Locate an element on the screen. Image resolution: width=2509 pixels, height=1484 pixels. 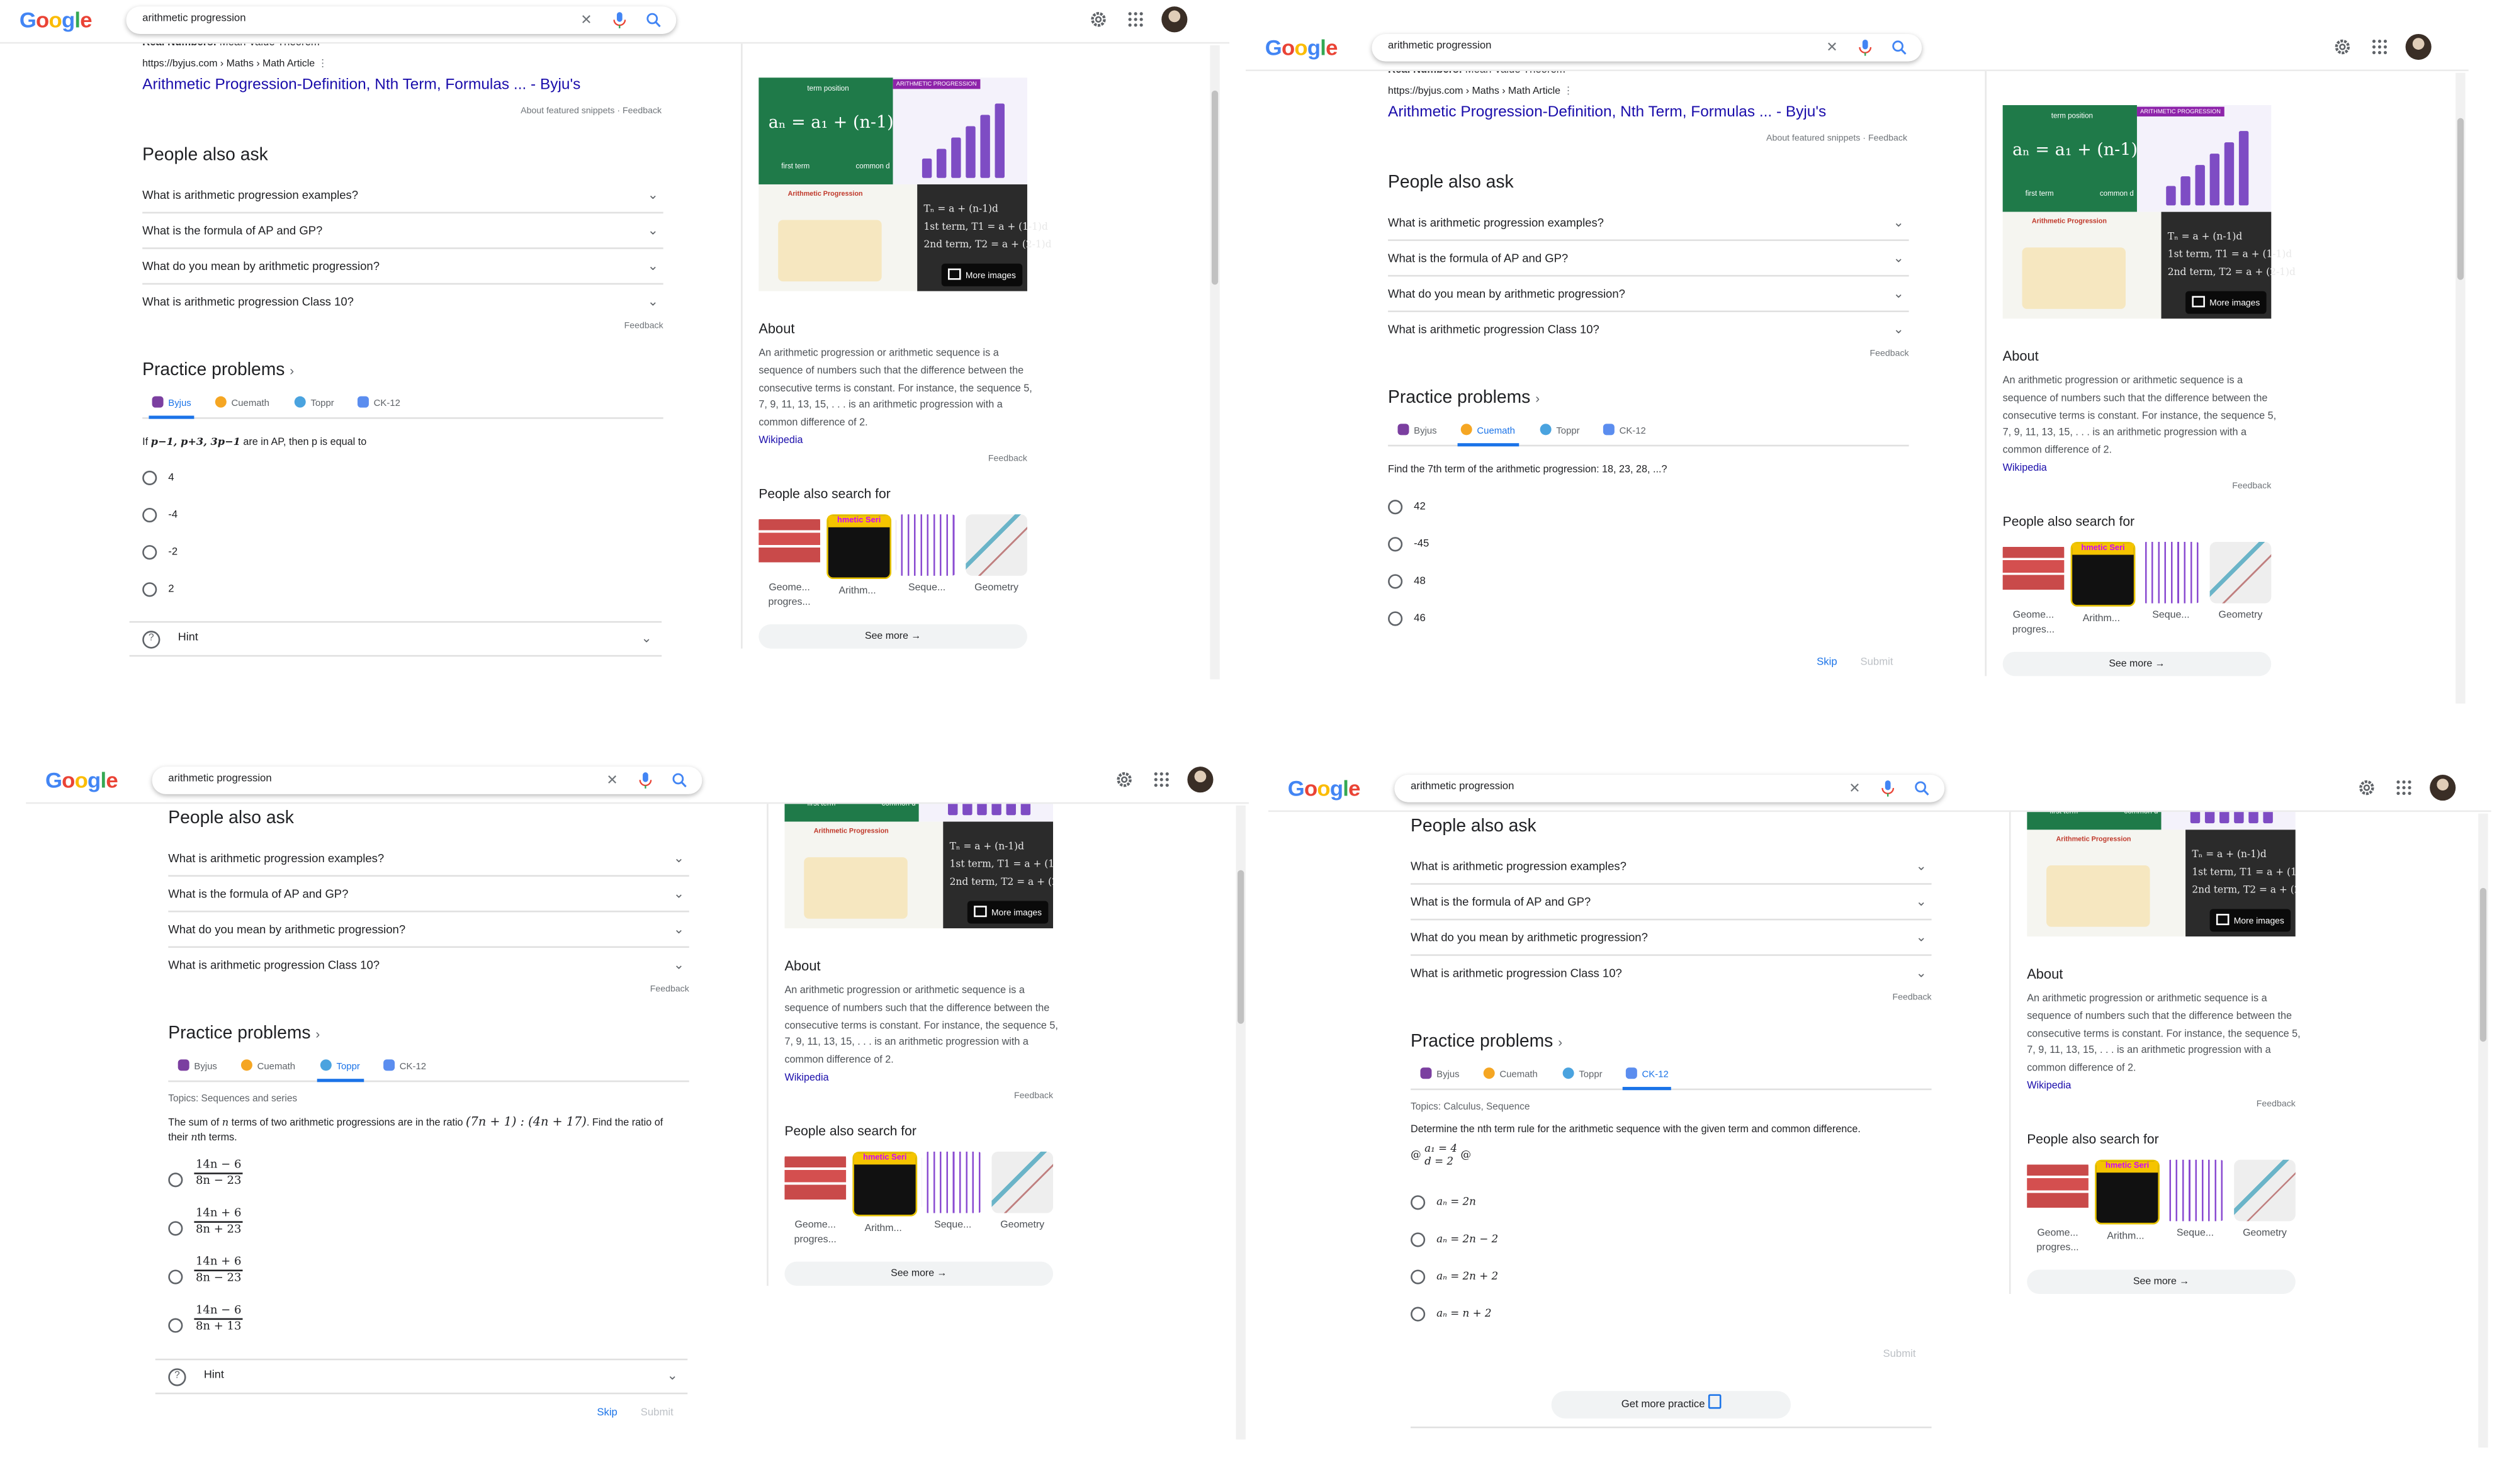
answer-option: aₙ = 2n + 2 is located at coordinates (1677, 1276).